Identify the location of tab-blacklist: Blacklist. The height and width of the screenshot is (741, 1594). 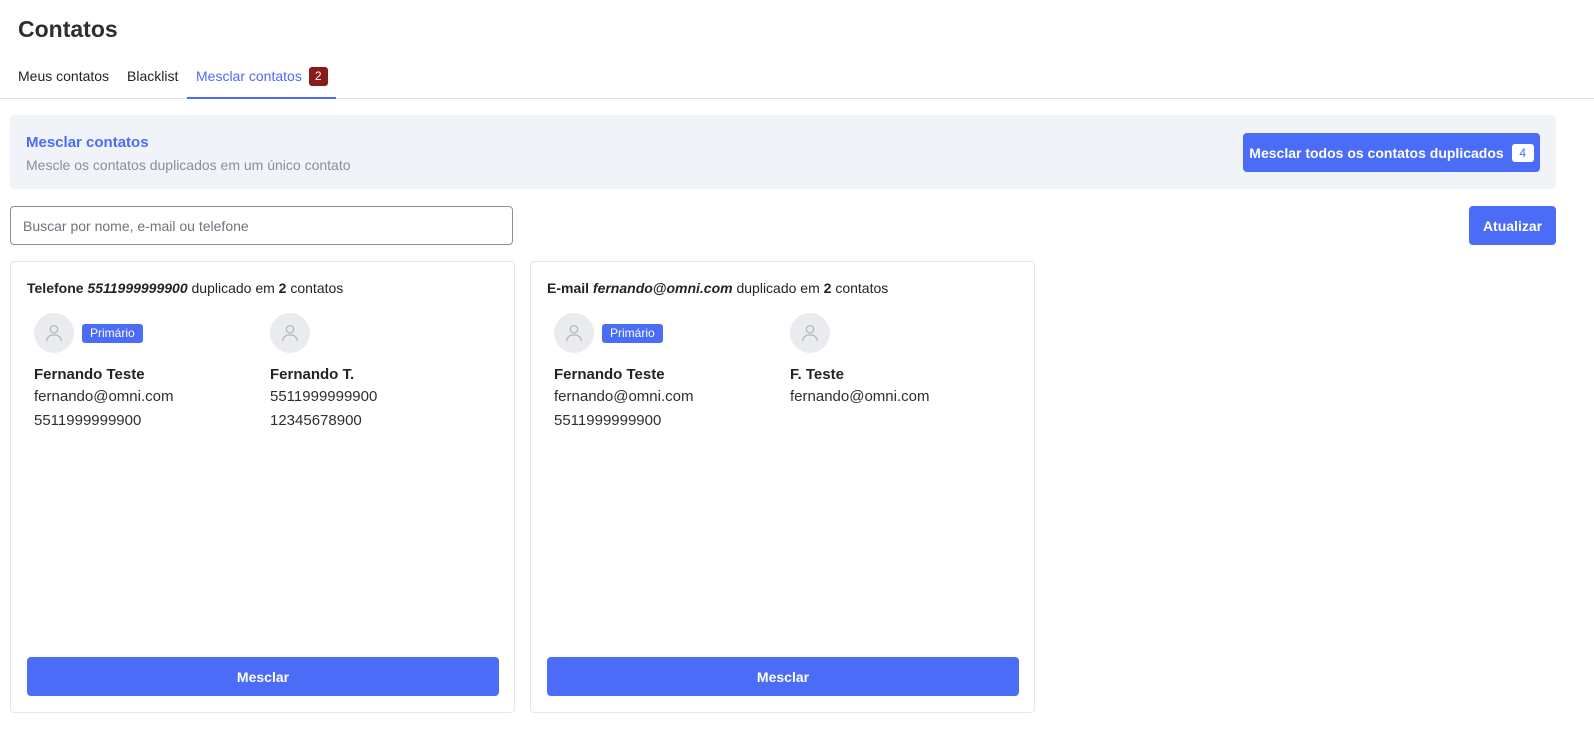
(152, 77).